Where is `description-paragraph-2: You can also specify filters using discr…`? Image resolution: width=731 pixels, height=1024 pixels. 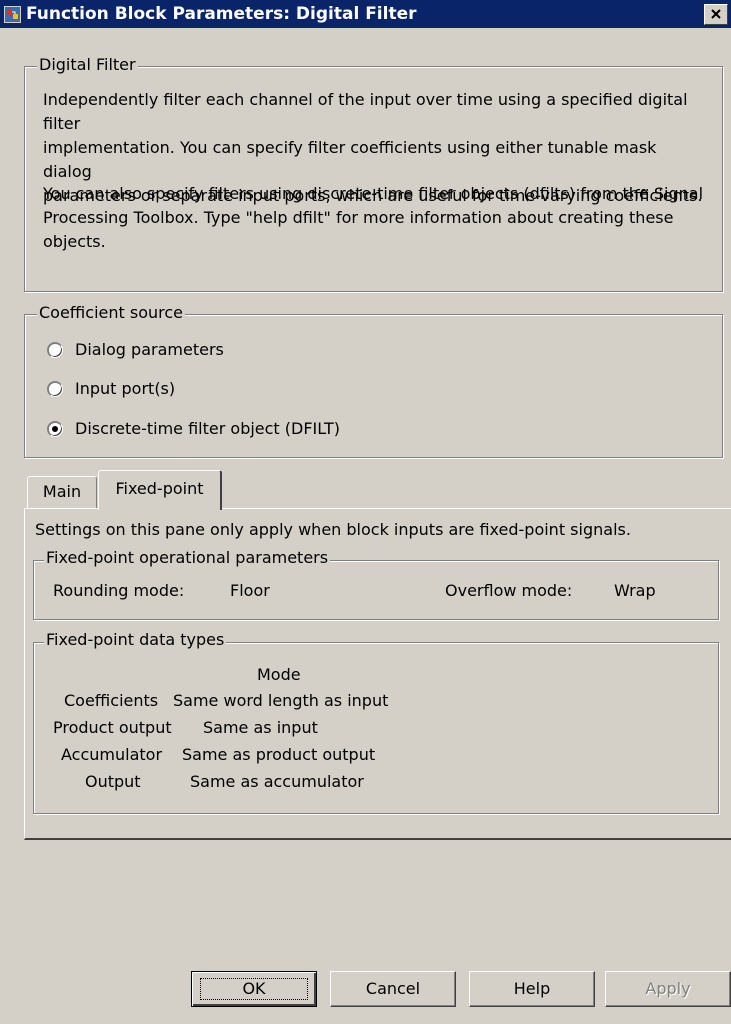
description-paragraph-2: You can also specify filters using discr… is located at coordinates (373, 218).